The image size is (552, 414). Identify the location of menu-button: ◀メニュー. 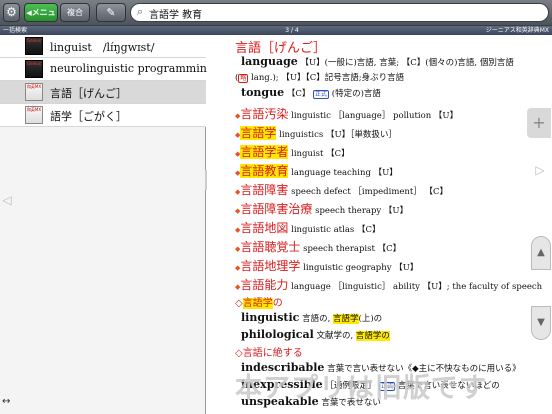
(41, 19).